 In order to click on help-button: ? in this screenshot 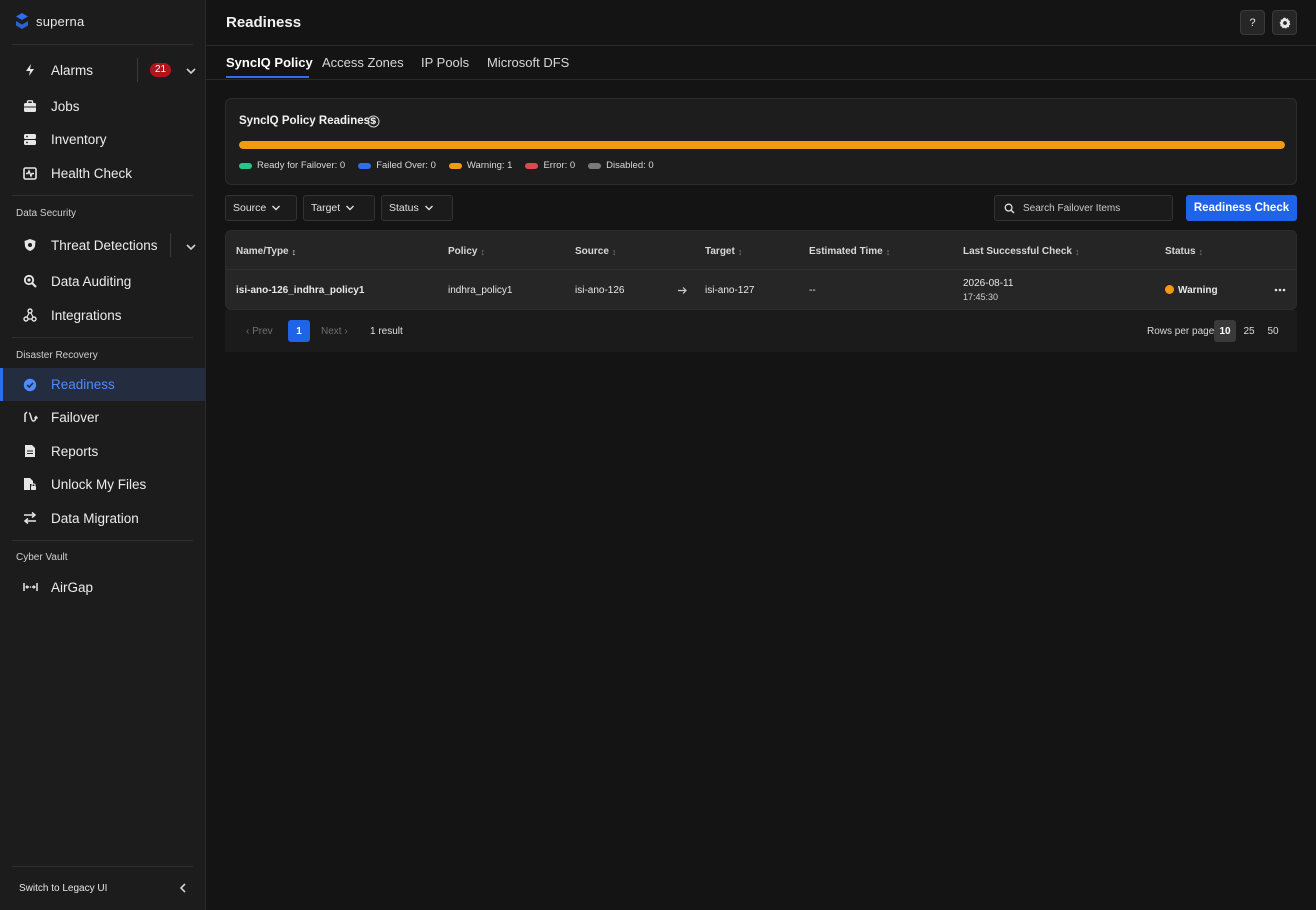, I will do `click(1252, 22)`.